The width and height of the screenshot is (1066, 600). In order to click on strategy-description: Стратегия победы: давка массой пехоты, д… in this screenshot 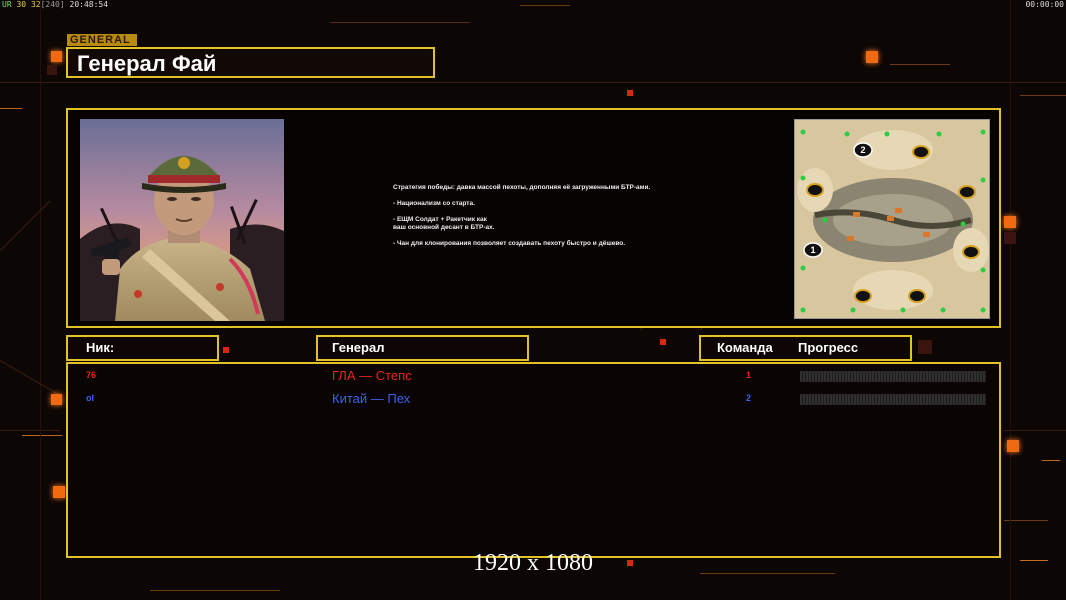, I will do `click(583, 220)`.